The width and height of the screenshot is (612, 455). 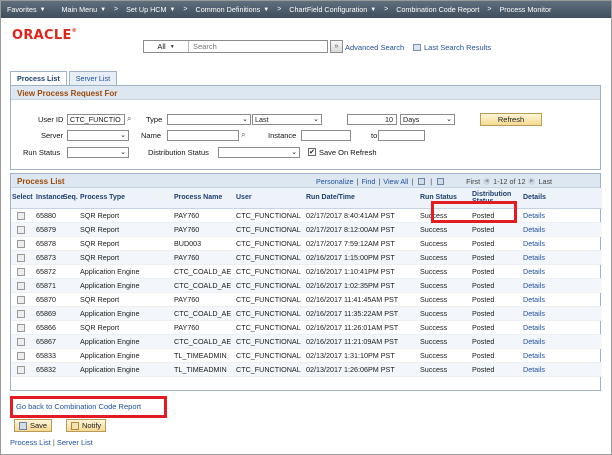 What do you see at coordinates (372, 119) in the screenshot?
I see `period-count-field: 10` at bounding box center [372, 119].